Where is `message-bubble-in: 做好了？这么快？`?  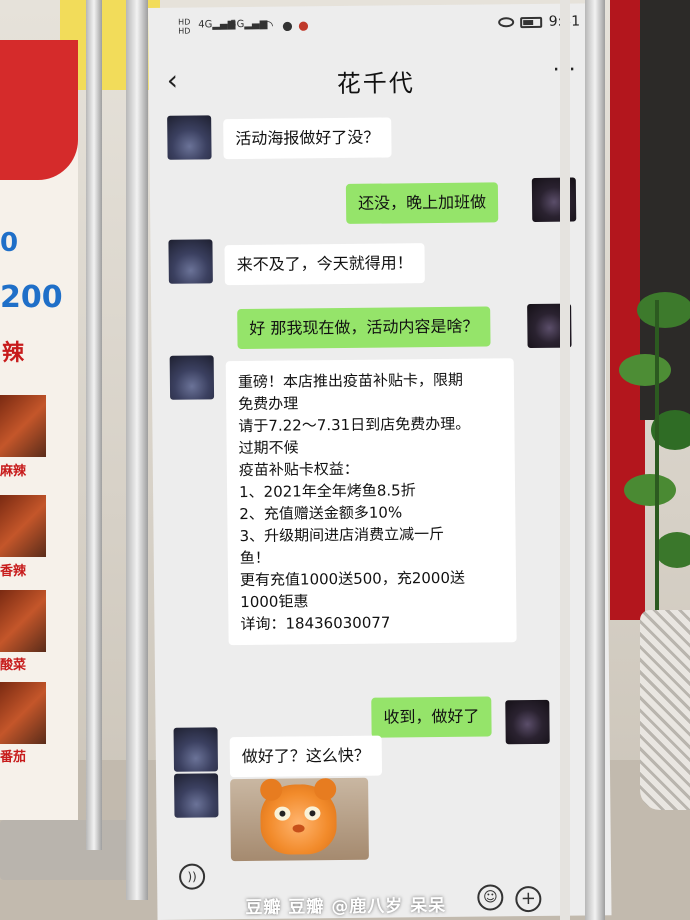
message-bubble-in: 做好了？这么快？ is located at coordinates (306, 756).